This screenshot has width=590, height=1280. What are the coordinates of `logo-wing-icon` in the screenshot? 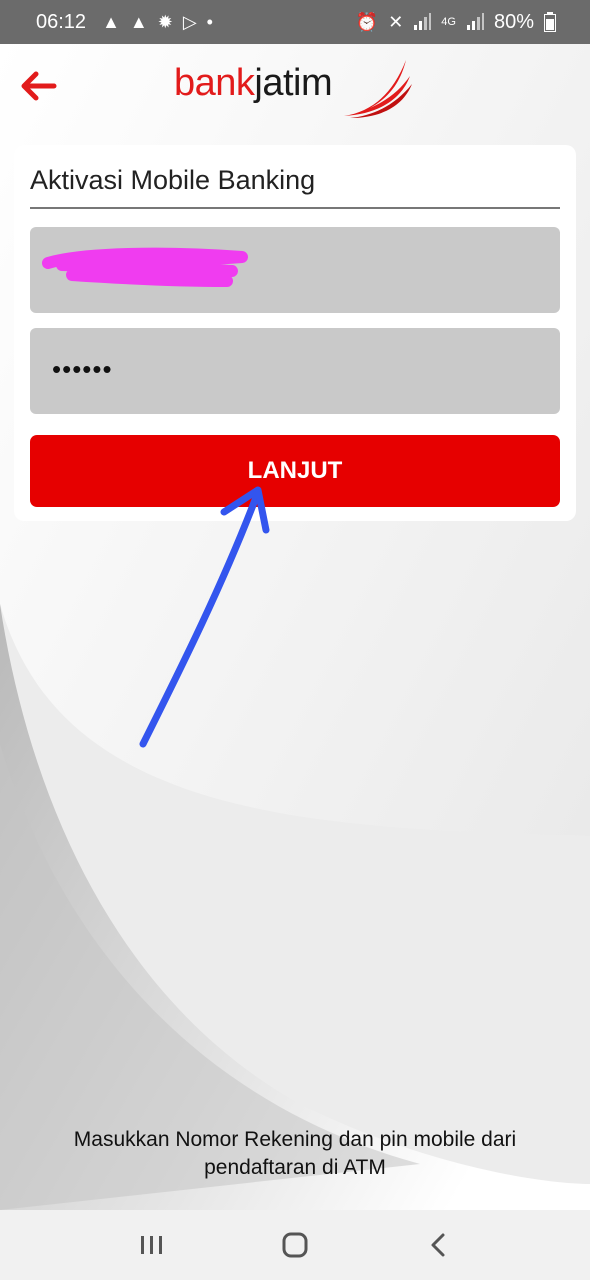 It's located at (378, 89).